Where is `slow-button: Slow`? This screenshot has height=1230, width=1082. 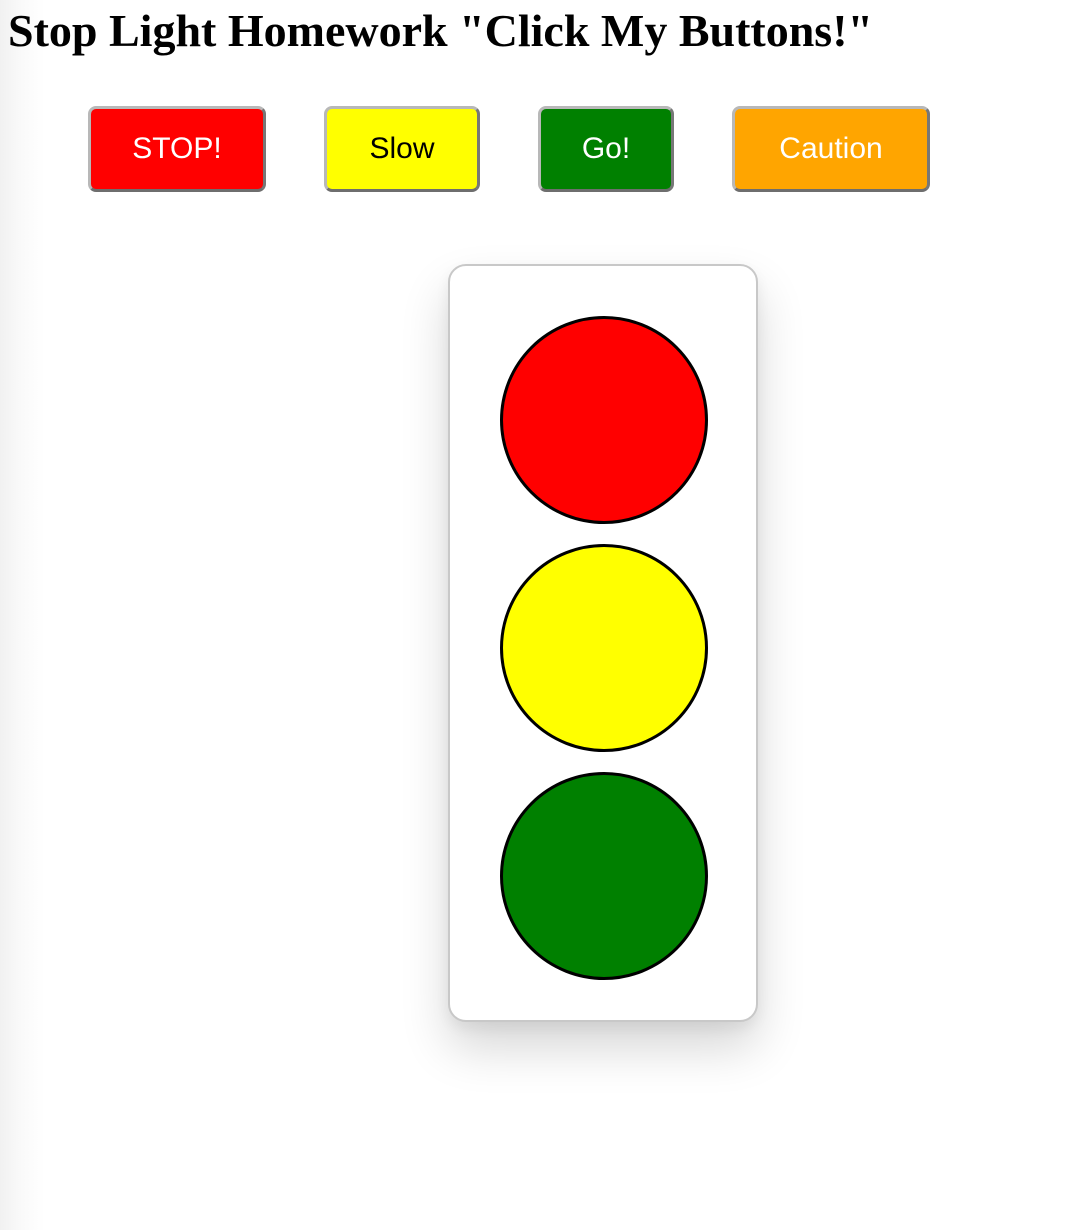
slow-button: Slow is located at coordinates (402, 149).